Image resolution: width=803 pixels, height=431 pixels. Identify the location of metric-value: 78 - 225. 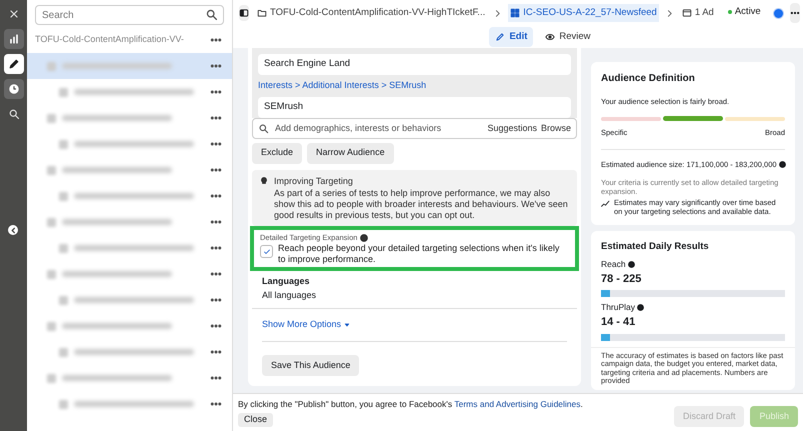
(621, 279).